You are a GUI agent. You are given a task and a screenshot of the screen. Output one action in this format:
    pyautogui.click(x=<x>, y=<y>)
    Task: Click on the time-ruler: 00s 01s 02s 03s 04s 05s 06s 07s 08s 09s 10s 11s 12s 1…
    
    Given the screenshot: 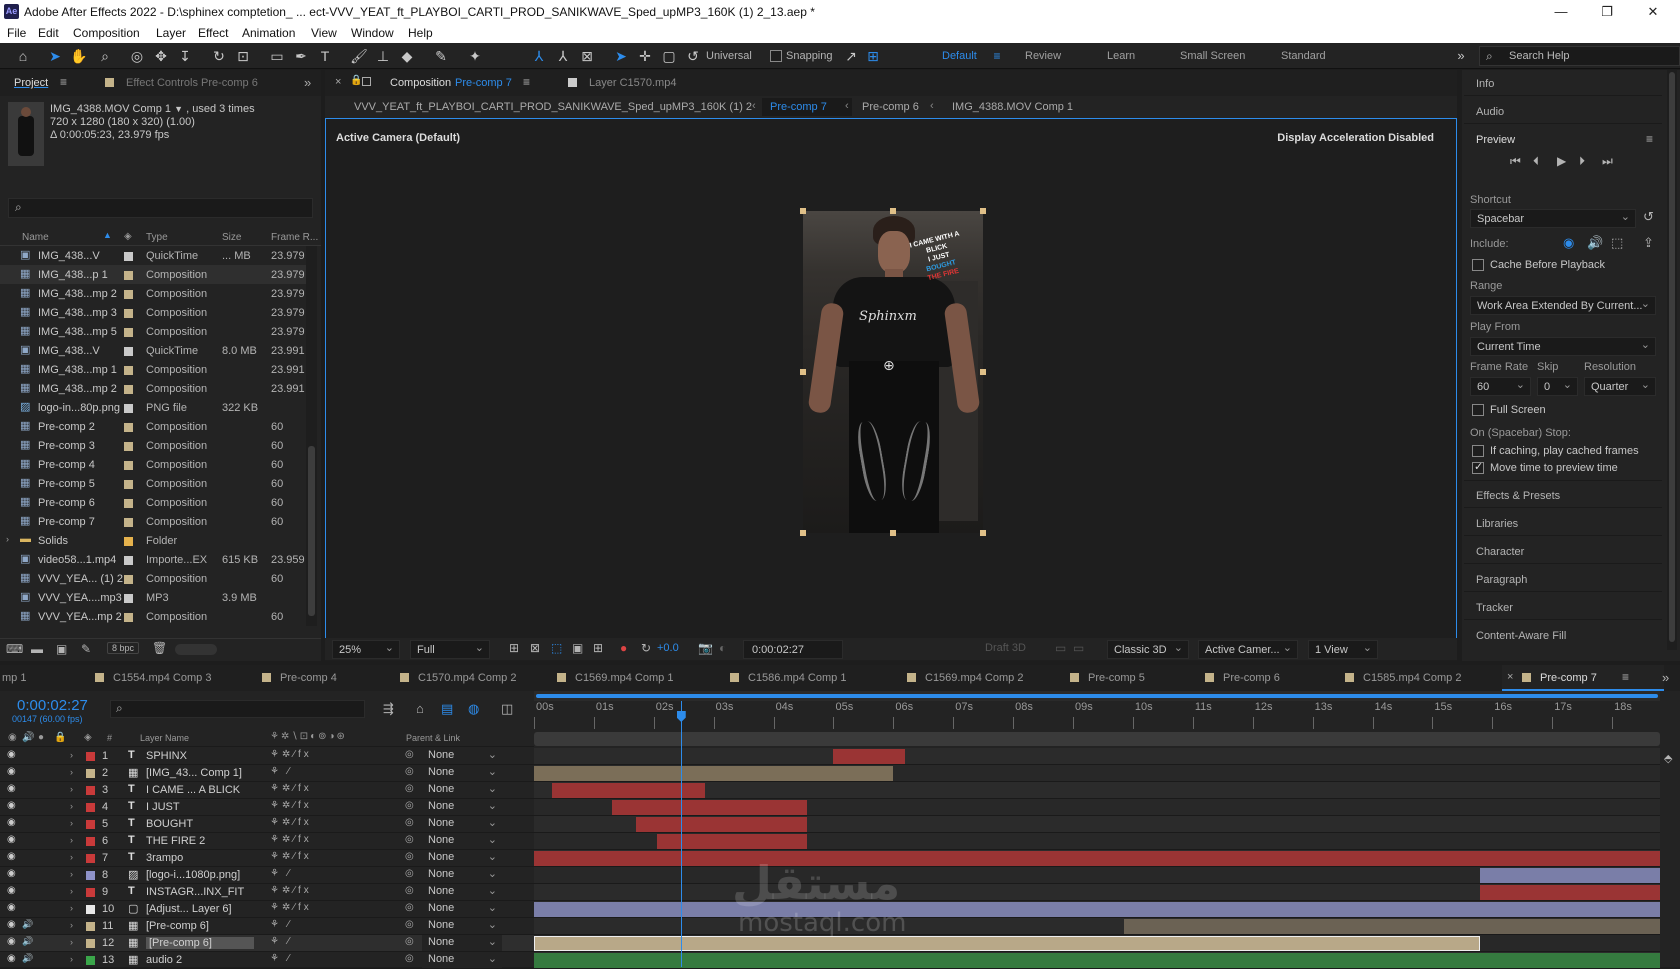 What is the action you would take?
    pyautogui.click(x=1097, y=719)
    